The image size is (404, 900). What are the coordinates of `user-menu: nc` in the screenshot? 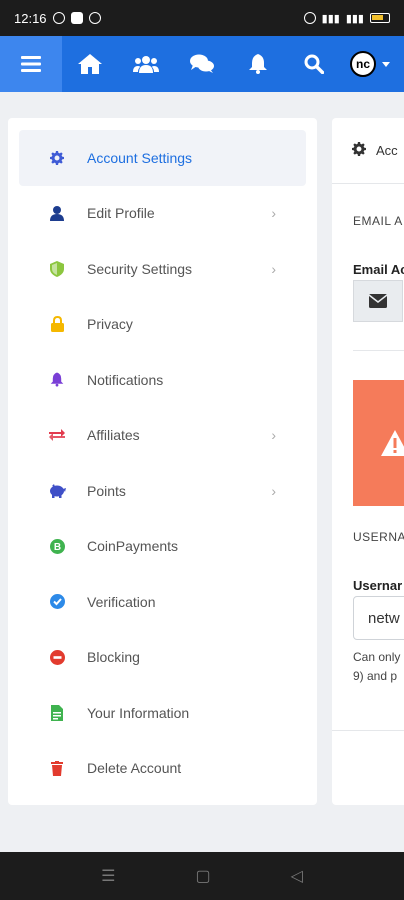 It's located at (370, 64).